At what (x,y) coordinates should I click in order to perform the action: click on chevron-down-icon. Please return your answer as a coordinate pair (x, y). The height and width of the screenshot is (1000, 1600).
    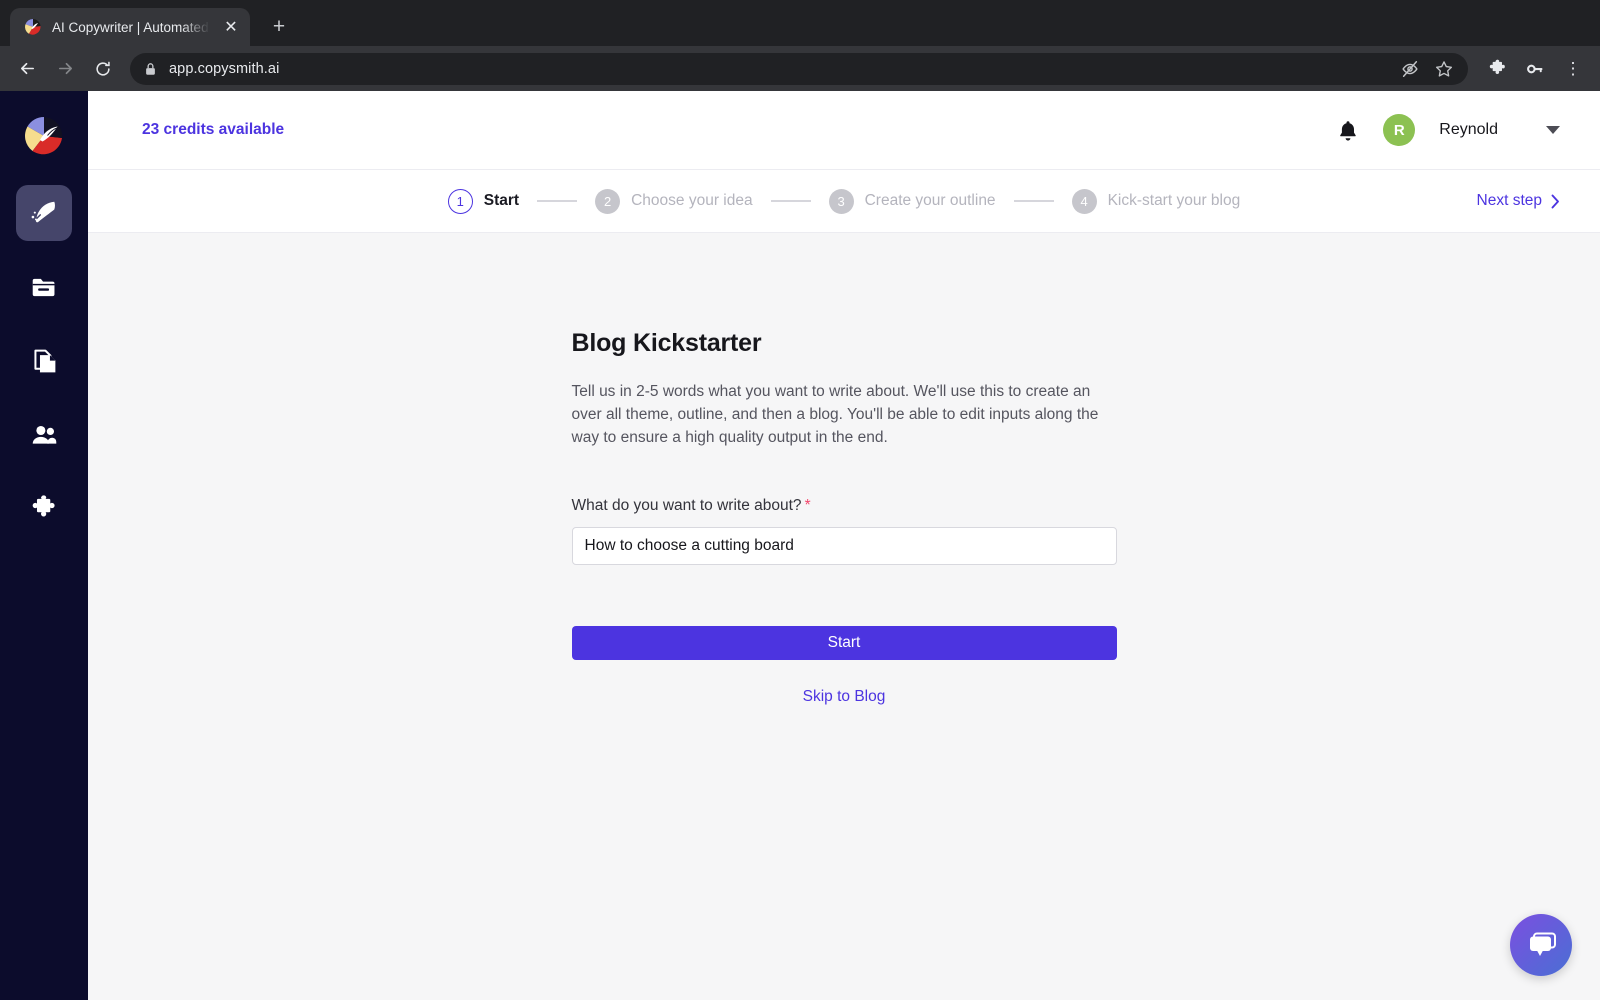
    Looking at the image, I should click on (1553, 130).